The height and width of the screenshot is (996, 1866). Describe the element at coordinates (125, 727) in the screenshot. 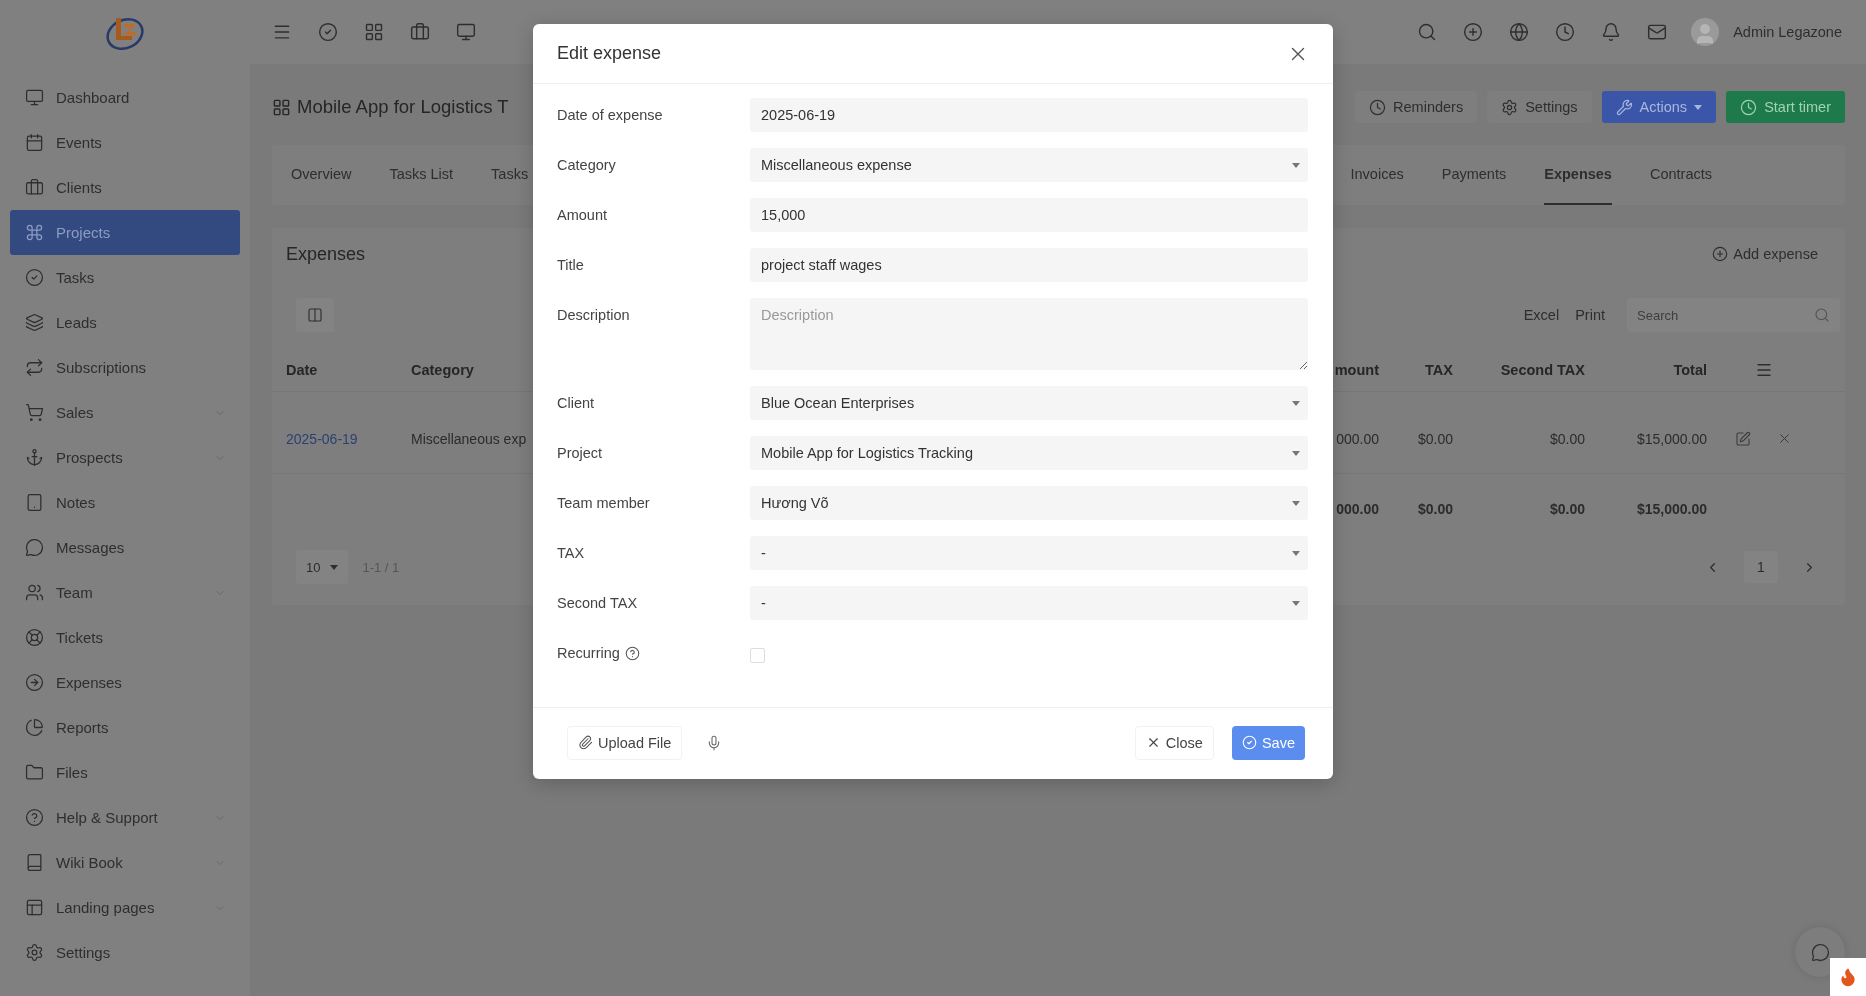

I see `sidebar-item: Reports` at that location.